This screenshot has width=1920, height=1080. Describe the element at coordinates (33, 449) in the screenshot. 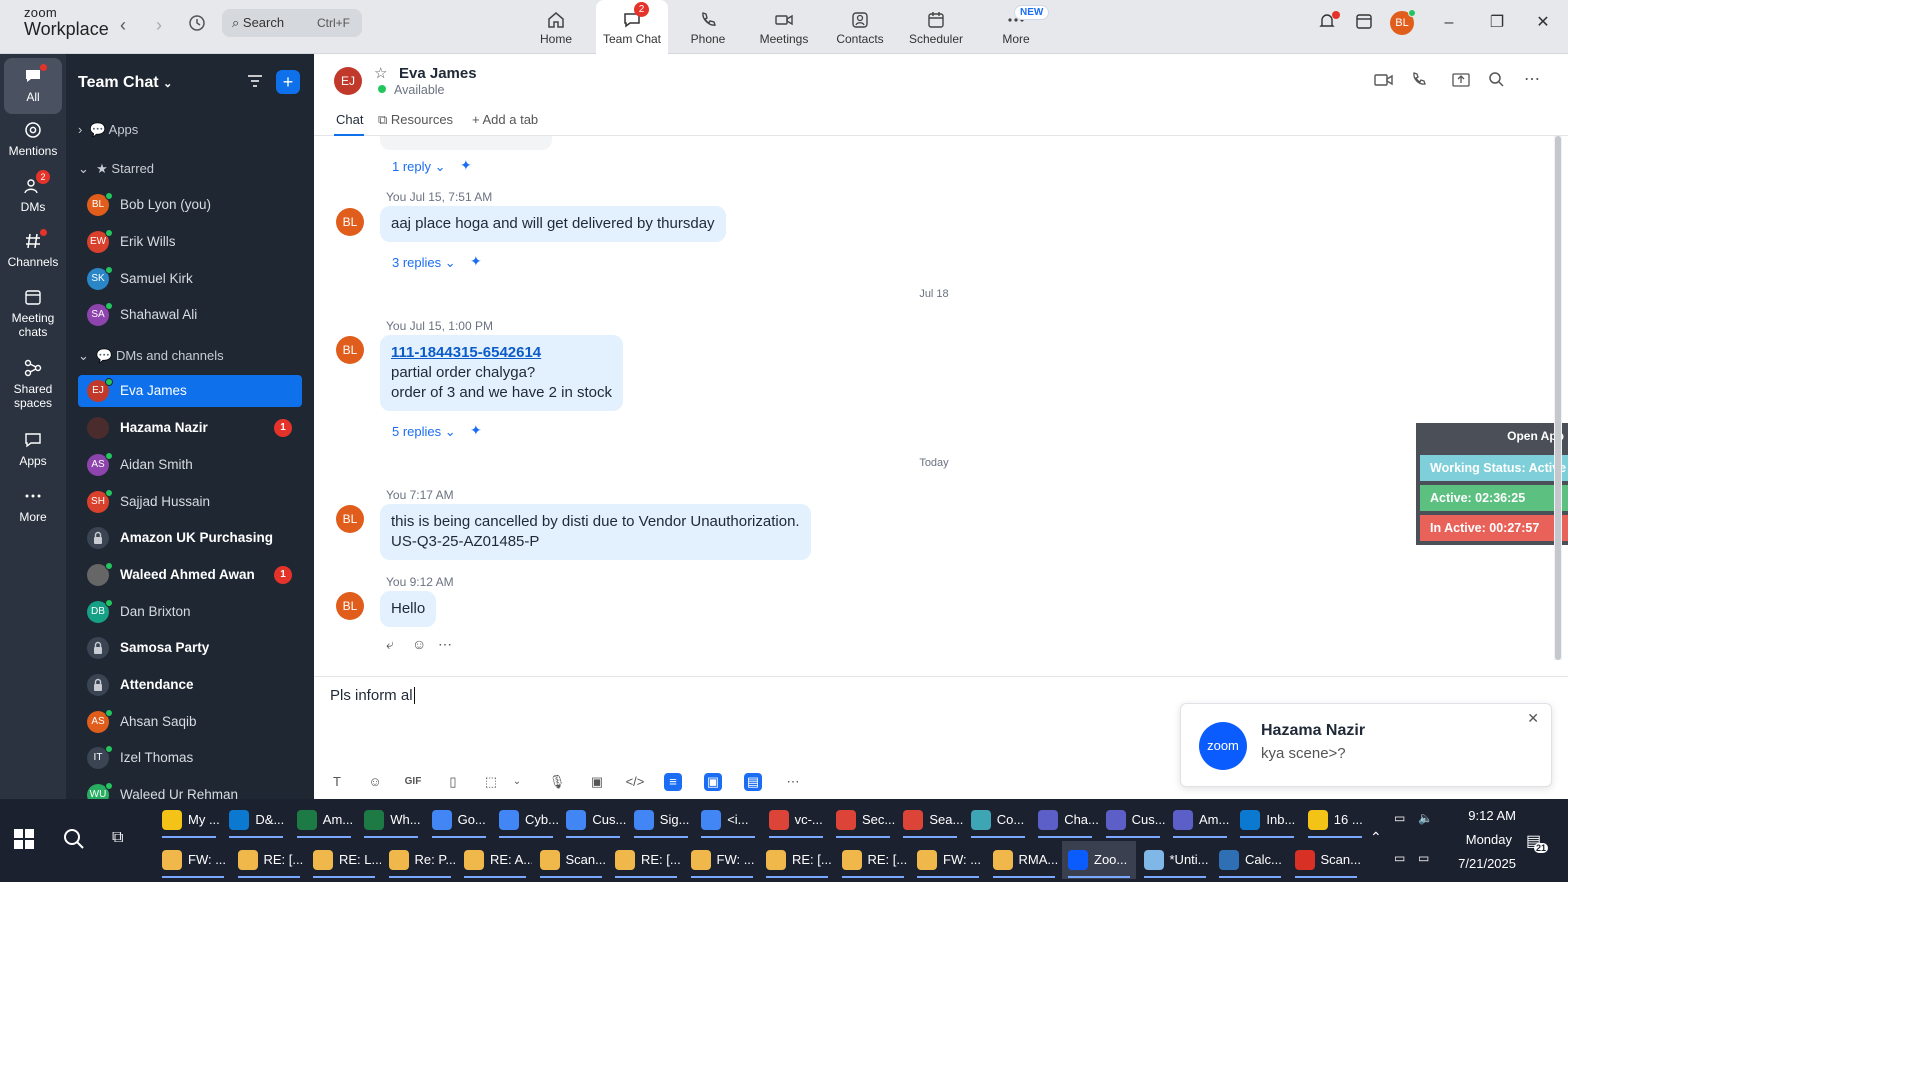

I see `rail-apps: Apps` at that location.